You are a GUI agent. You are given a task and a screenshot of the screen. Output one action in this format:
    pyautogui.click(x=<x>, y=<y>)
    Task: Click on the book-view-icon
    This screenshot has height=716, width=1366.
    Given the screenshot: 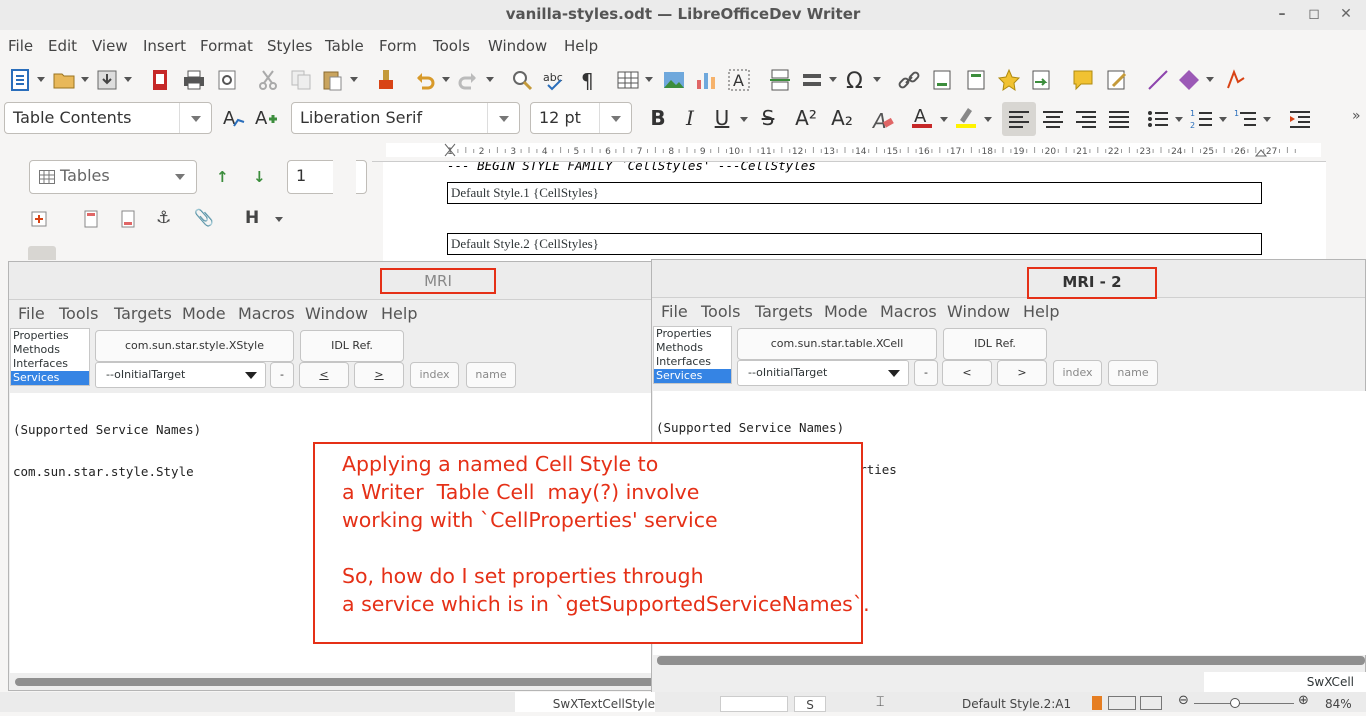 What is the action you would take?
    pyautogui.click(x=1151, y=703)
    